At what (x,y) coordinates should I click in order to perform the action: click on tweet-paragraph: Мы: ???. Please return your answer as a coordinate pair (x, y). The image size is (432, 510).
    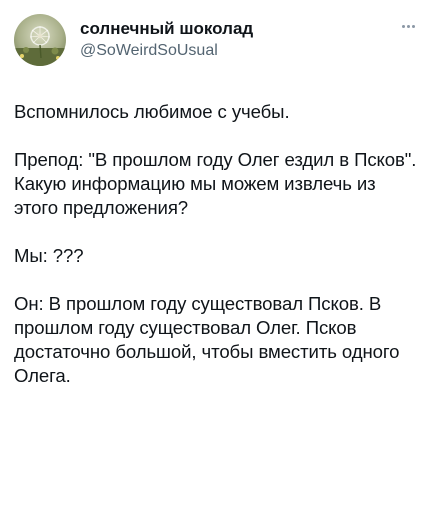
    Looking at the image, I should click on (49, 255).